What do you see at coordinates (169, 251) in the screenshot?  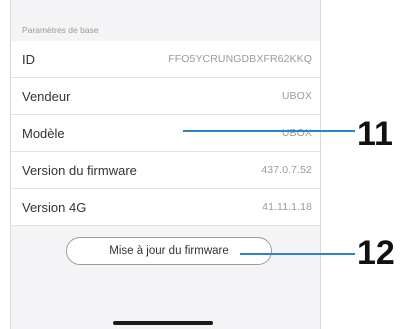 I see `firmware-update-button: Mise à jour du firmware` at bounding box center [169, 251].